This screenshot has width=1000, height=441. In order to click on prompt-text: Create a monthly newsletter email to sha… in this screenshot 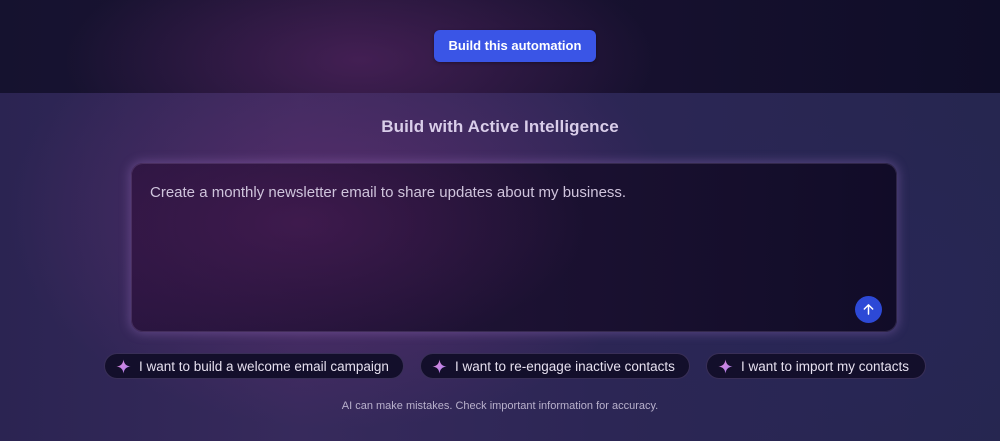, I will do `click(388, 192)`.